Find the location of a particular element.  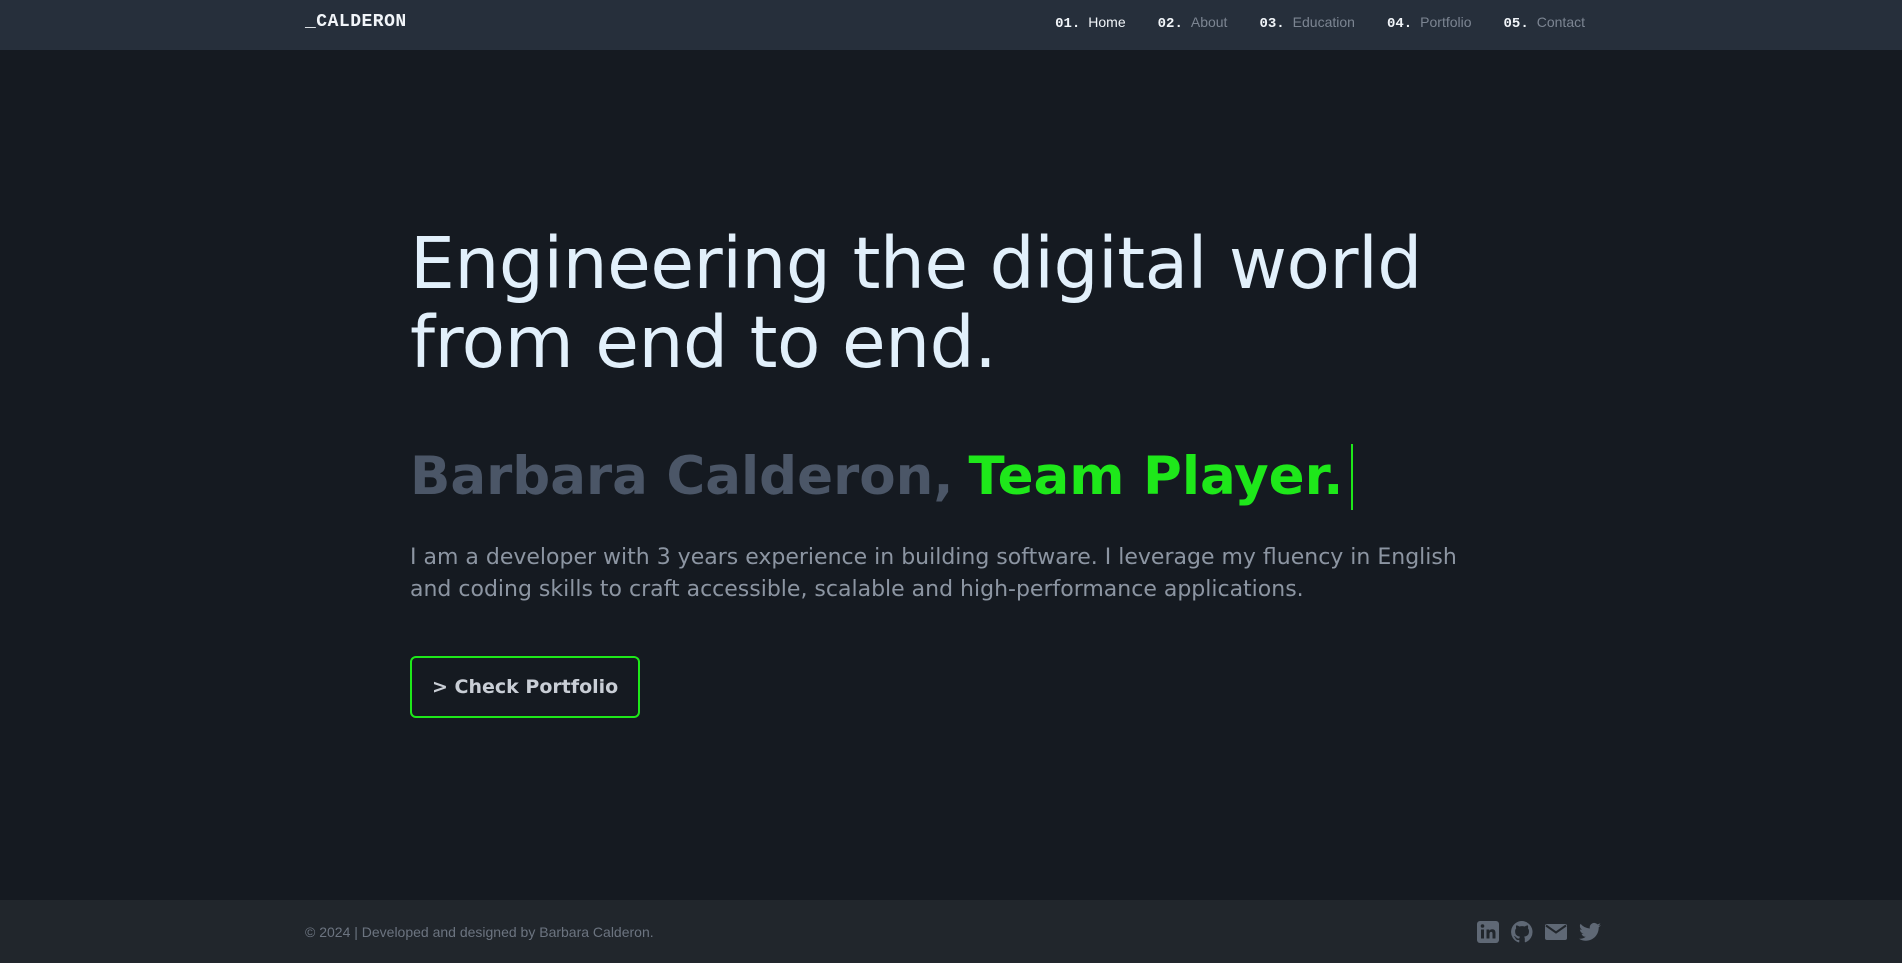

site-logo: _CALDERON is located at coordinates (356, 22).